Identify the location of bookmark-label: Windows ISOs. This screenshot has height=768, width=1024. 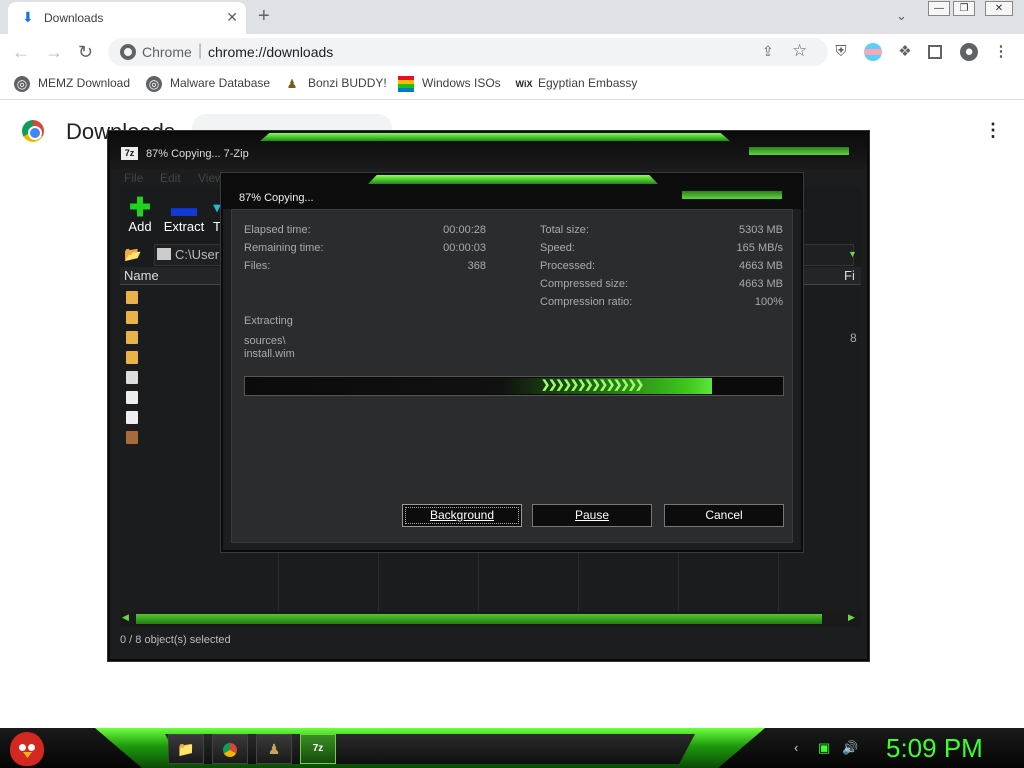
(461, 83).